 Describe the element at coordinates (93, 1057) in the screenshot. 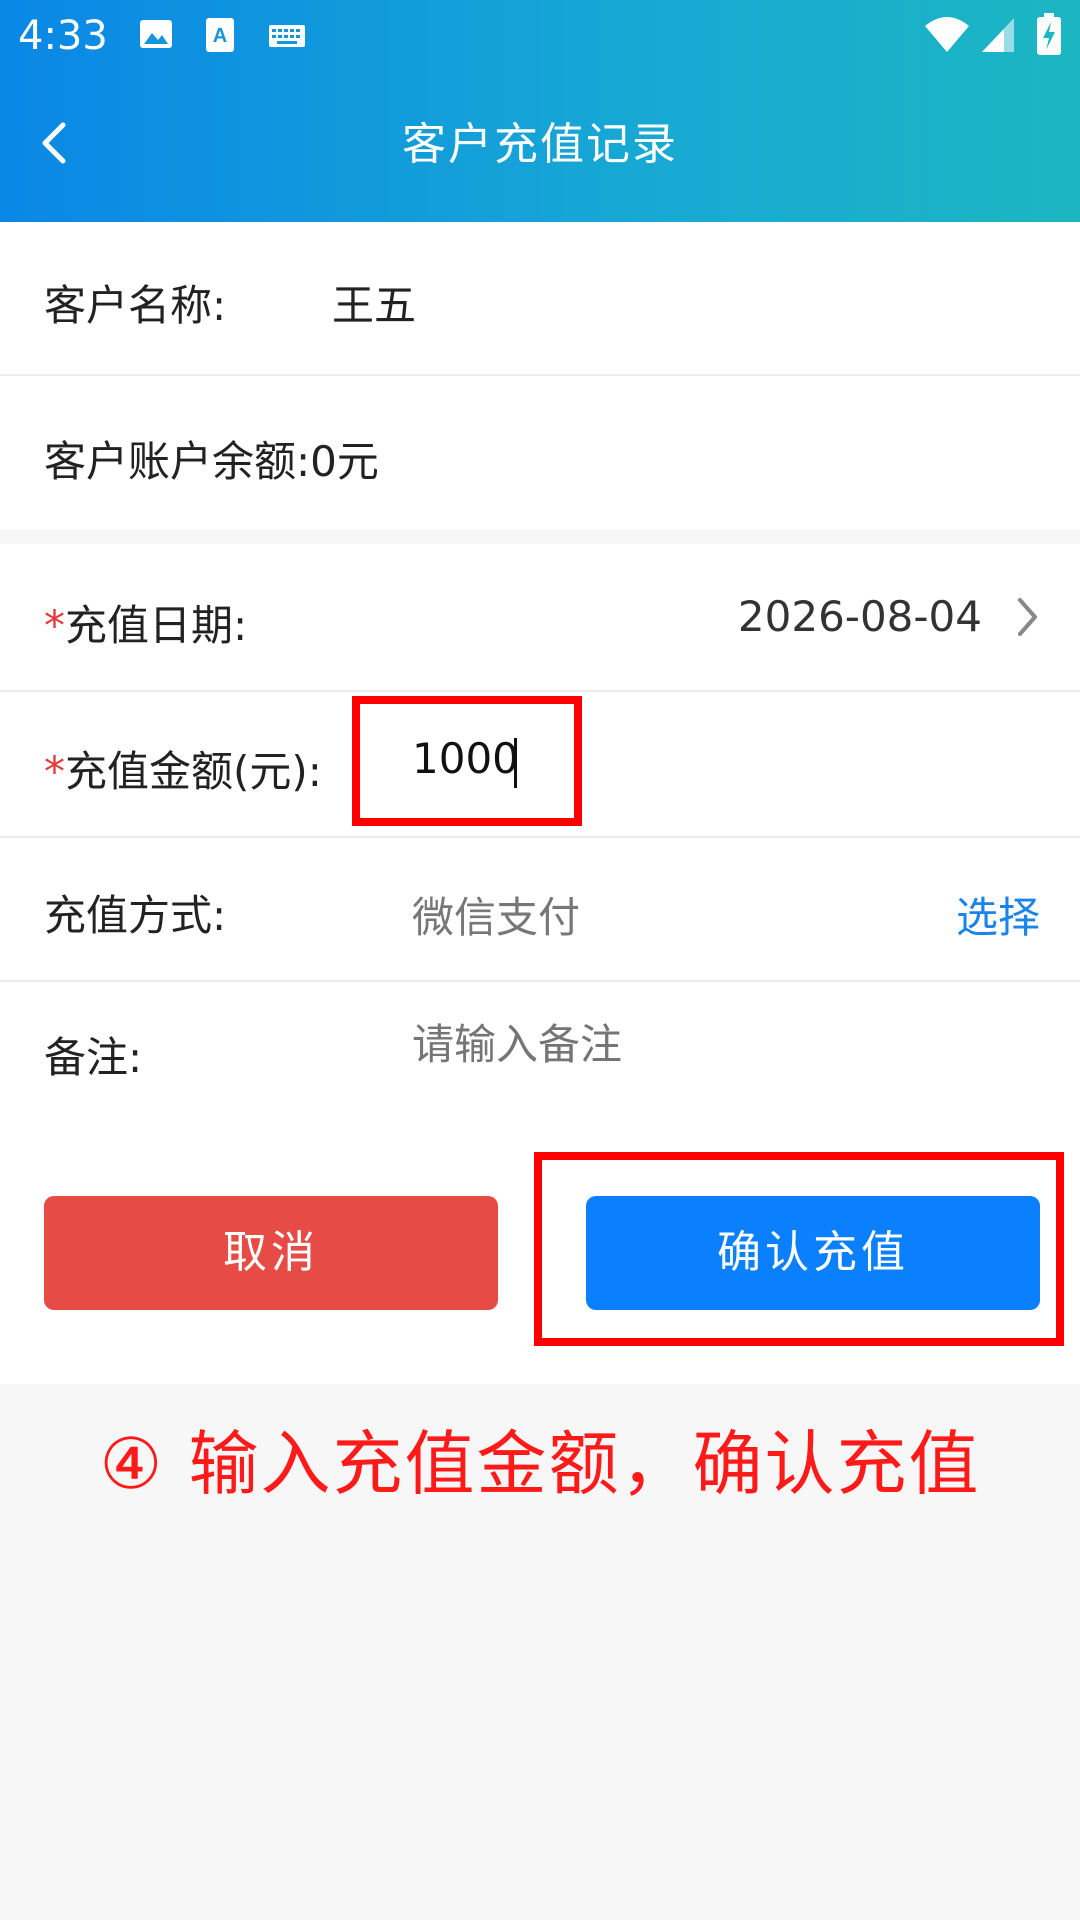

I see `note-label: 备注:` at that location.